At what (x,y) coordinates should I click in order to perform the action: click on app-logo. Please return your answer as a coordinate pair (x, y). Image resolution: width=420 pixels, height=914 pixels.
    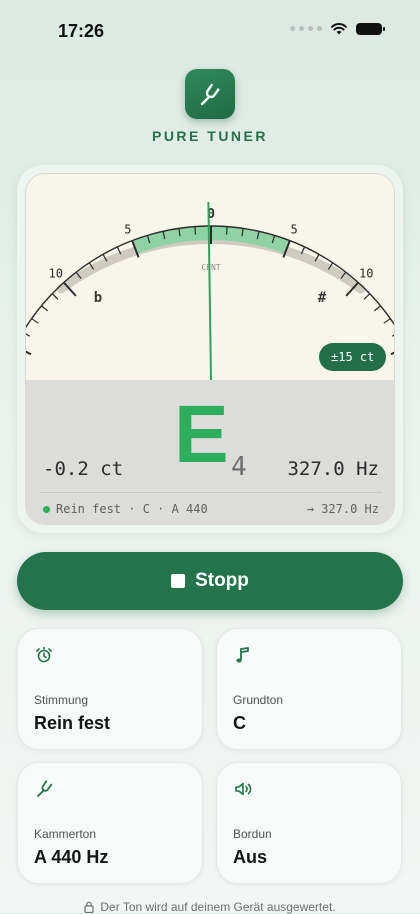
    Looking at the image, I should click on (210, 94).